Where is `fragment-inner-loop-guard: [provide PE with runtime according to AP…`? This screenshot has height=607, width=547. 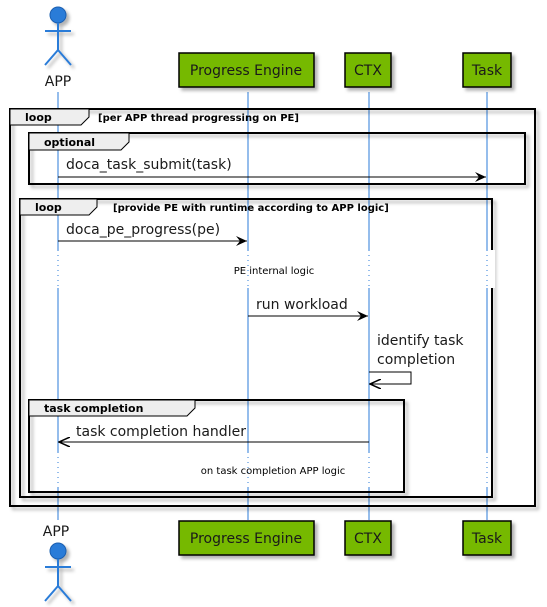
fragment-inner-loop-guard: [provide PE with runtime according to AP… is located at coordinates (251, 208).